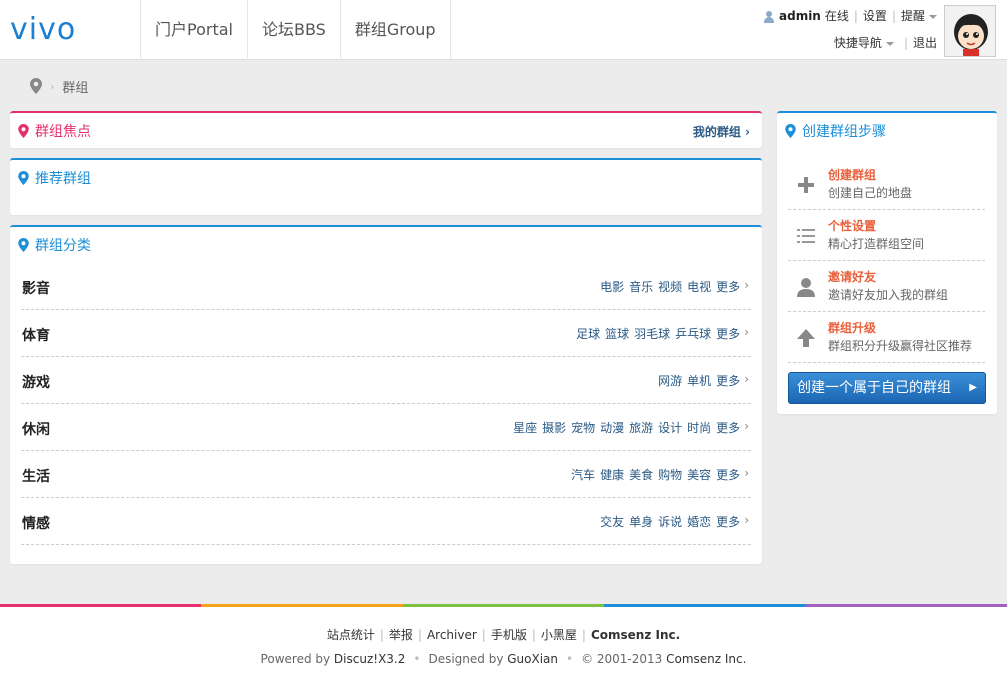 The width and height of the screenshot is (1007, 688). Describe the element at coordinates (835, 131) in the screenshot. I see `panel-title: 创建群组步骤` at that location.